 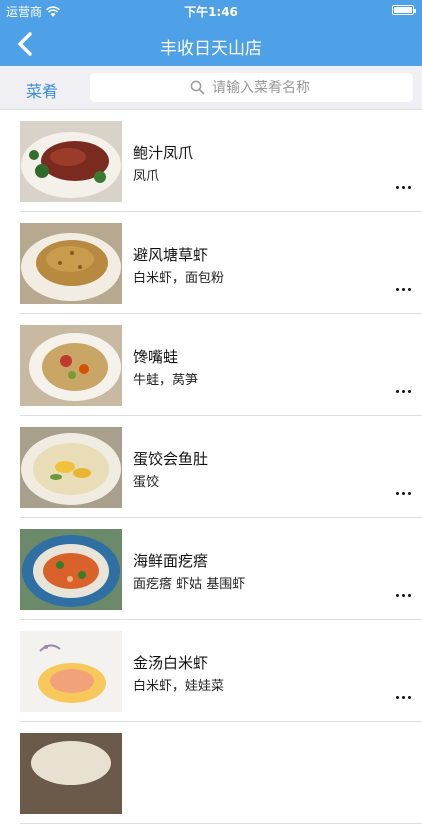 I want to click on list-item: 海鲜面疙瘩 面疙瘩 虾姑 基围虾, so click(x=211, y=569).